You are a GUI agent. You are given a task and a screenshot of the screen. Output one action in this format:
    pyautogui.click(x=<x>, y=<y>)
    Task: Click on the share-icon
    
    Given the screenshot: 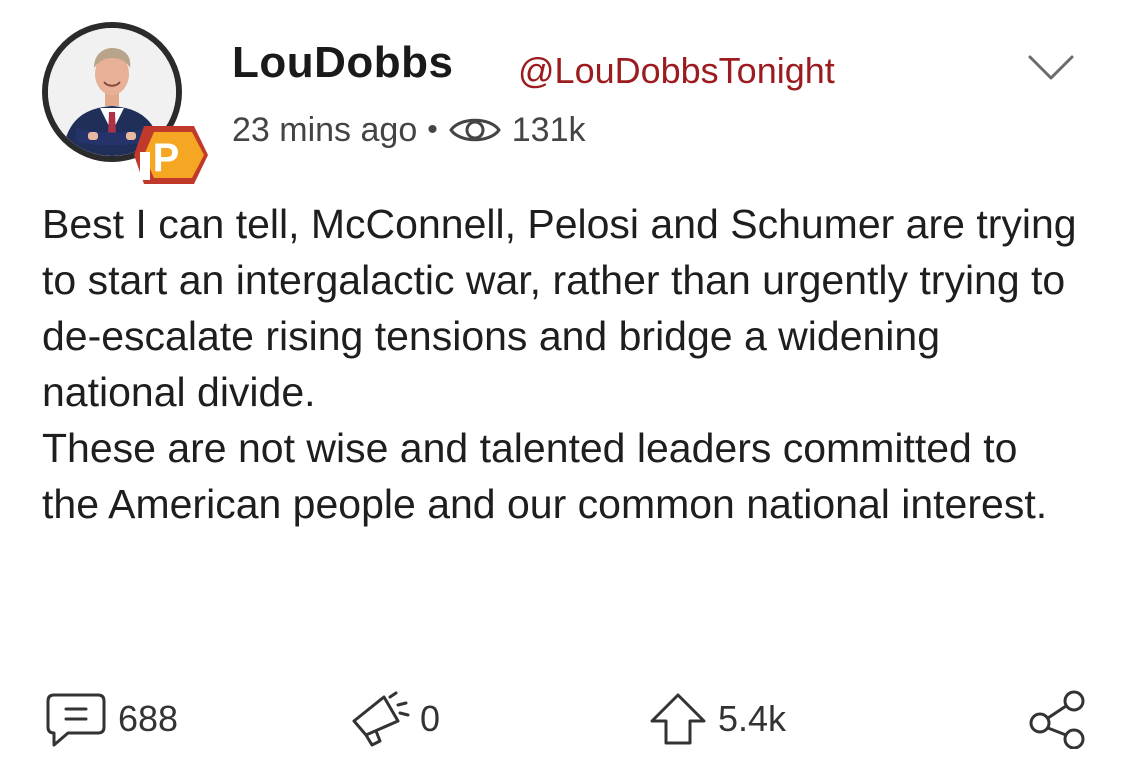 What is the action you would take?
    pyautogui.click(x=1056, y=719)
    